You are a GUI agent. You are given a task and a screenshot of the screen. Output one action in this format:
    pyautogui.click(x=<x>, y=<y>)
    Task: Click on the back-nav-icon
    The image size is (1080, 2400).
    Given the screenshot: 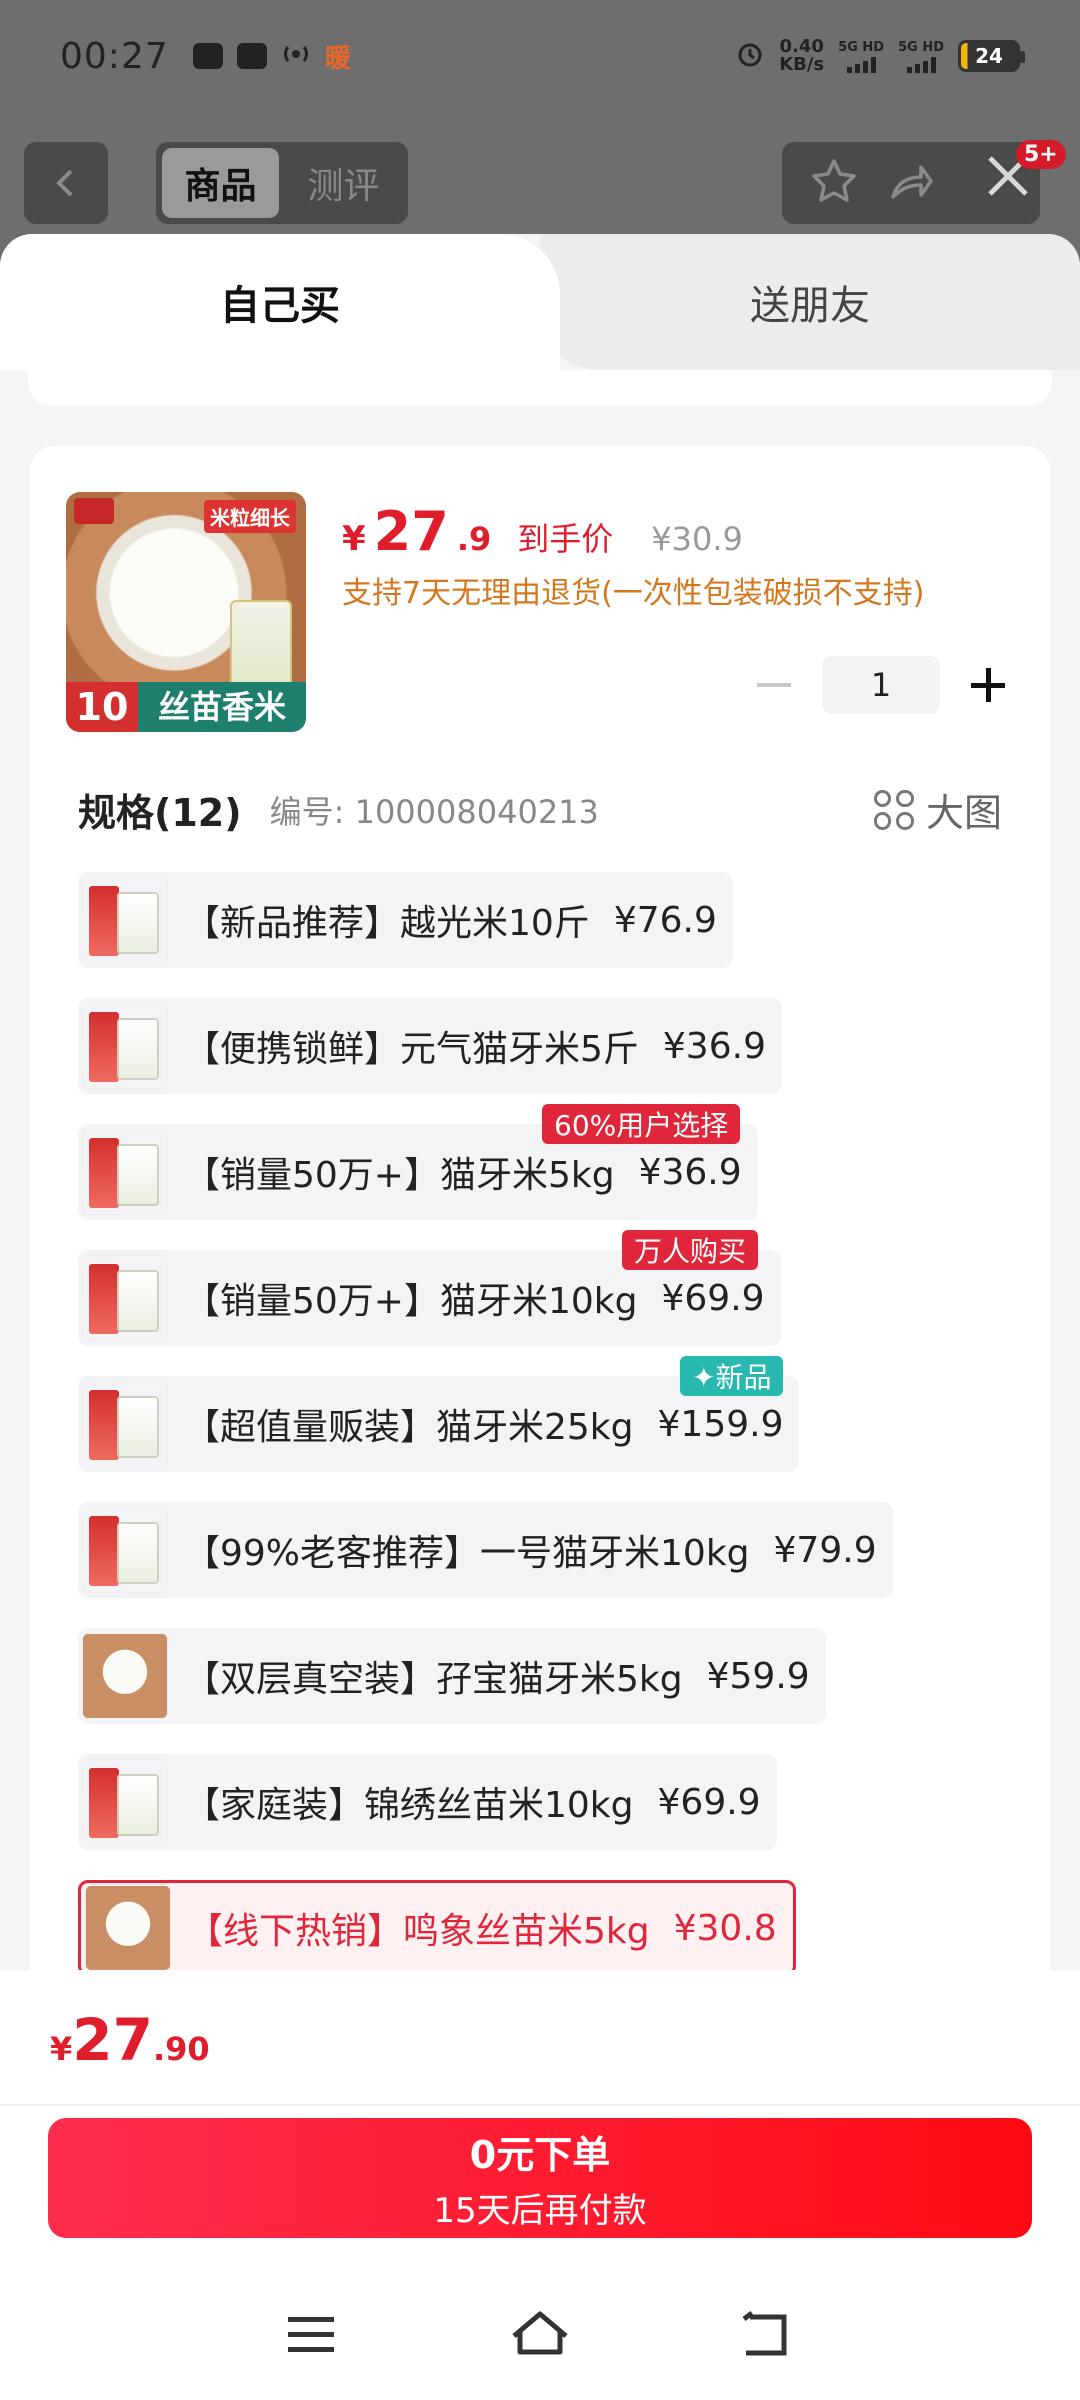 What is the action you would take?
    pyautogui.click(x=767, y=2335)
    